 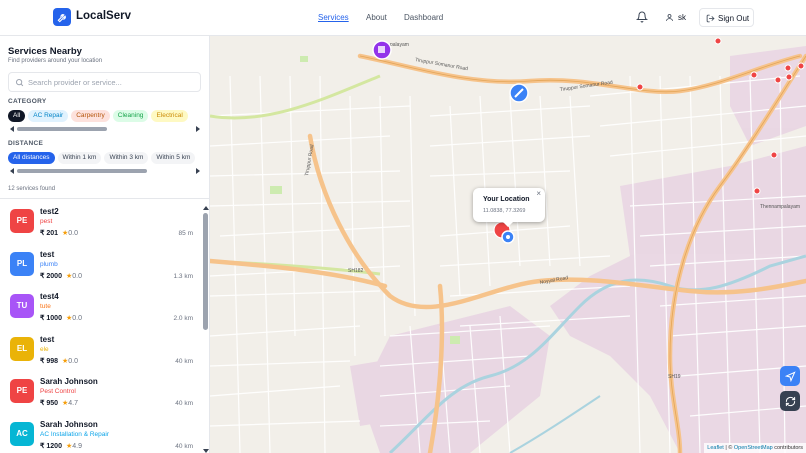 I want to click on avatar: PE, so click(x=22, y=221).